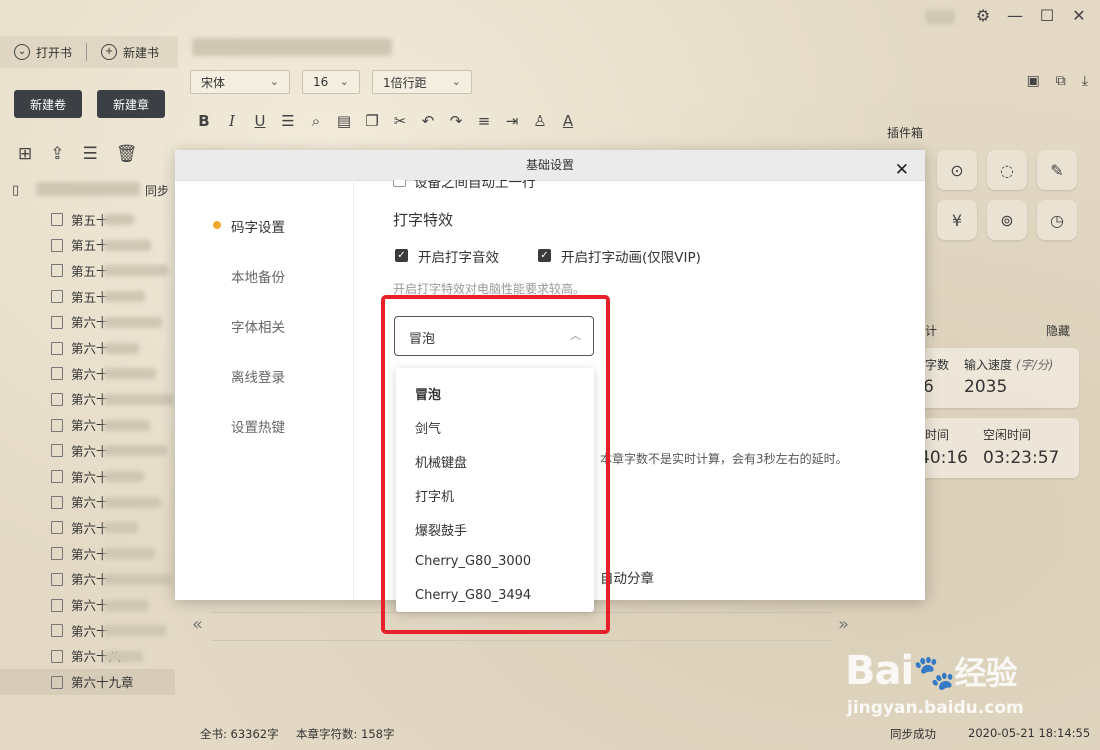 Image resolution: width=1100 pixels, height=750 pixels. Describe the element at coordinates (54, 52) in the screenshot. I see `open-book-label: 打开书` at that location.